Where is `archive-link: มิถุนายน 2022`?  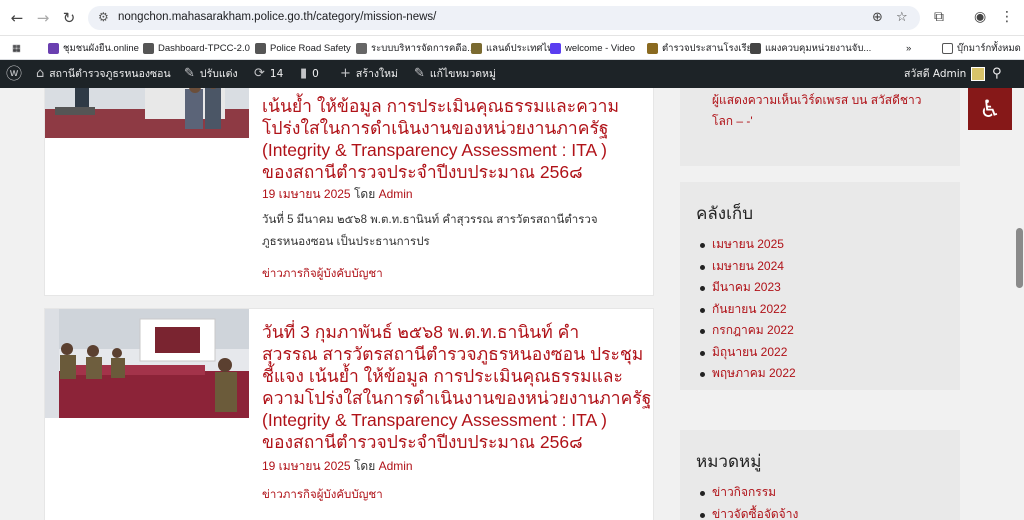 archive-link: มิถุนายน 2022 is located at coordinates (746, 353).